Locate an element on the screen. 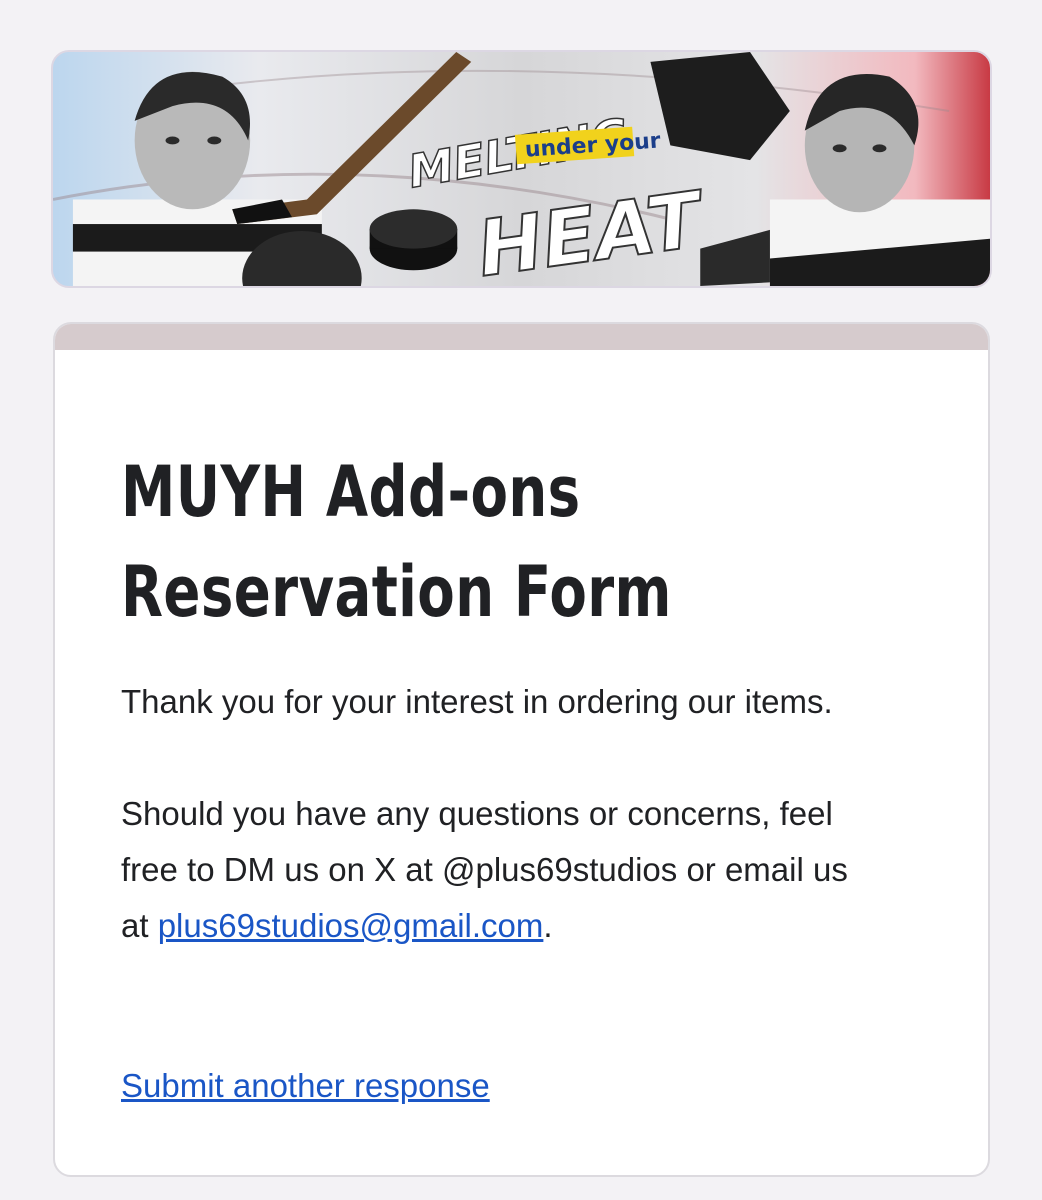 The image size is (1042, 1200). email-link: plus69studios@gmail.com is located at coordinates (351, 925).